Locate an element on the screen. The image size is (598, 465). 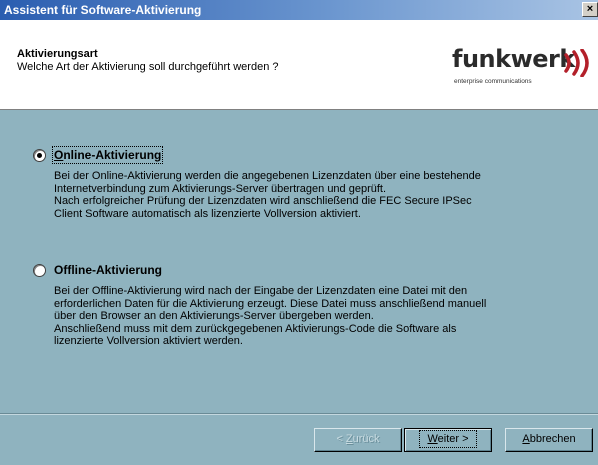
window-title: Assistent für Software-Aktivierung is located at coordinates (103, 10).